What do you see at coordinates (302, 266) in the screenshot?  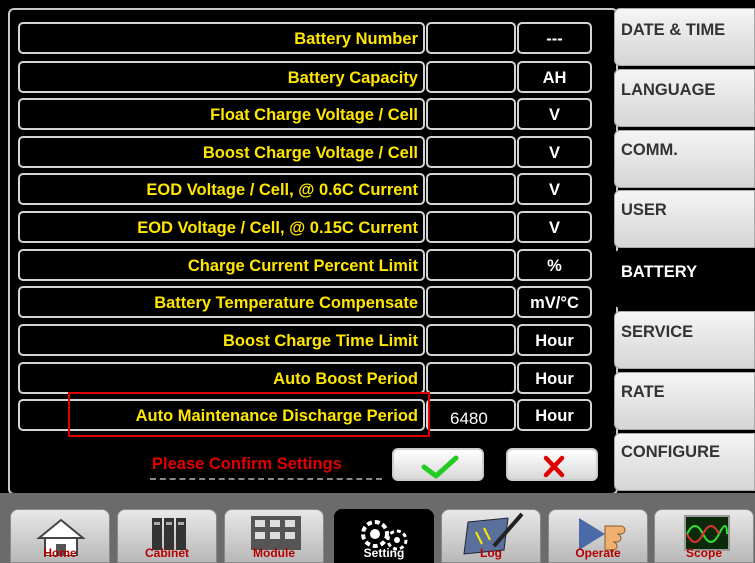 I see `setting-label: Charge Current Percent Limit` at bounding box center [302, 266].